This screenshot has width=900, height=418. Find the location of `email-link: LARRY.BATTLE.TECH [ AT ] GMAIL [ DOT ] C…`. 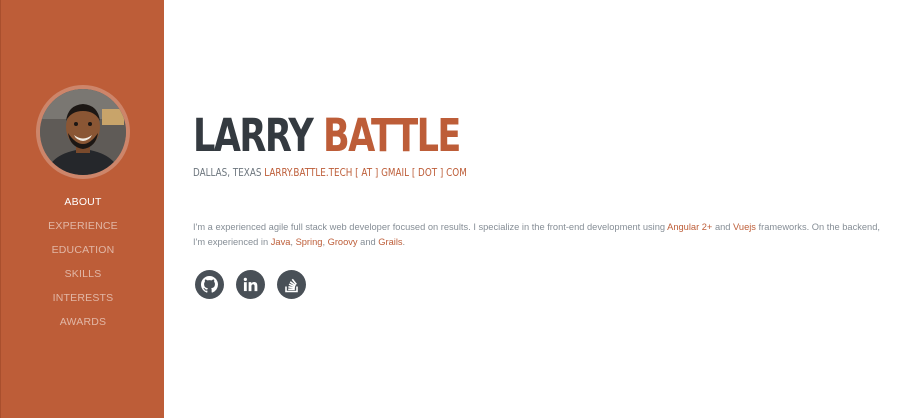

email-link: LARRY.BATTLE.TECH [ AT ] GMAIL [ DOT ] C… is located at coordinates (365, 172).